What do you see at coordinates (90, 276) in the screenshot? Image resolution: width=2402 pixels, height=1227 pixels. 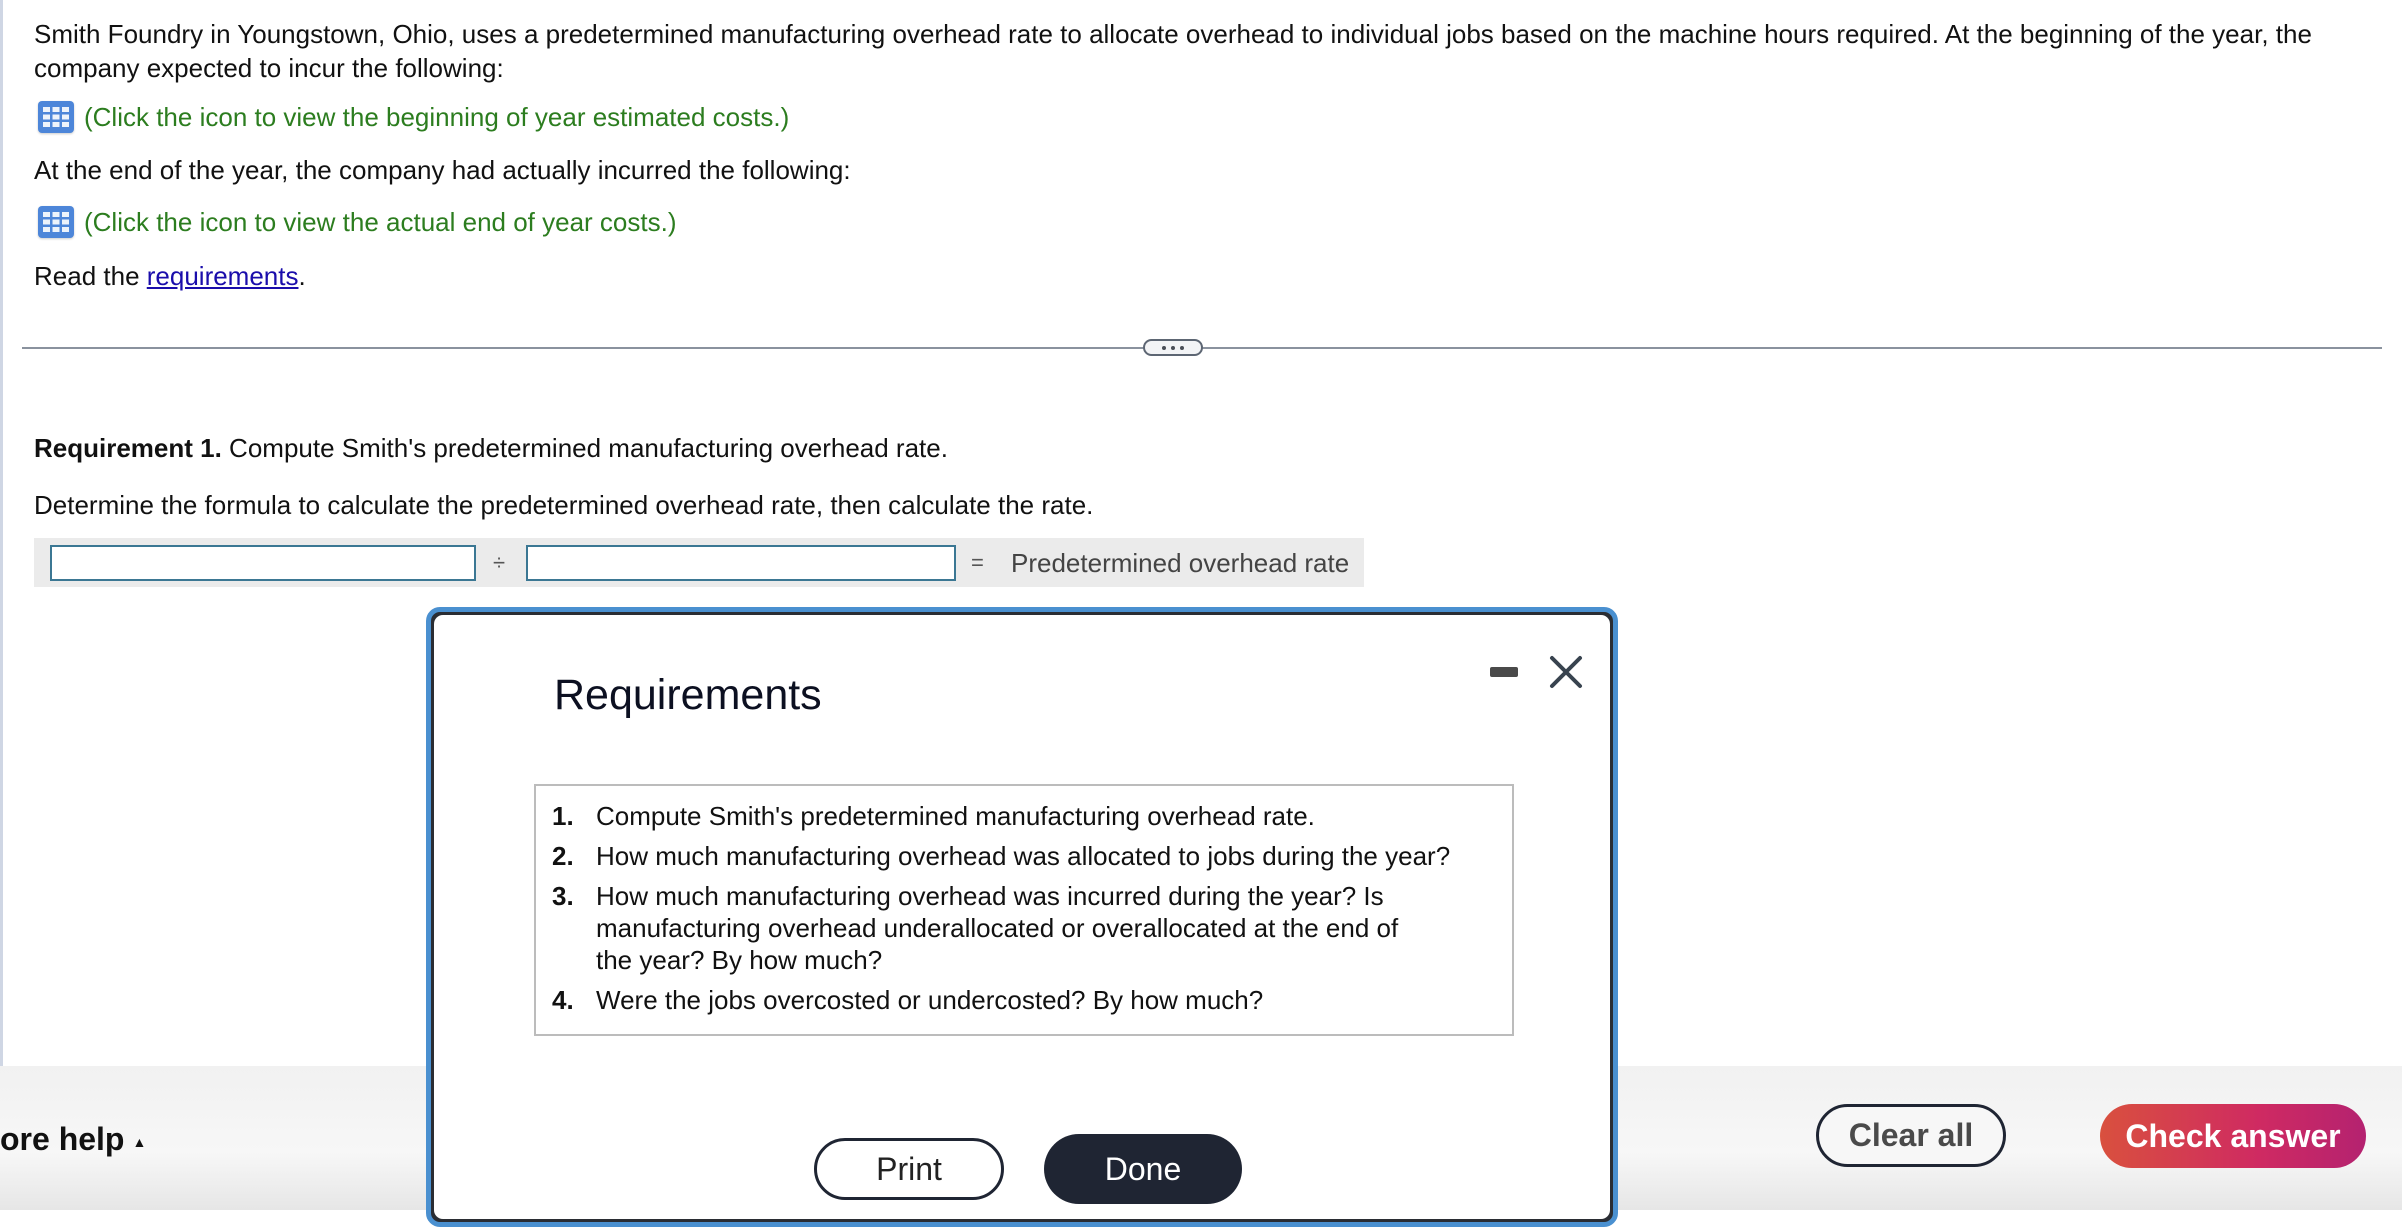 I see `read-prefix: Read the` at bounding box center [90, 276].